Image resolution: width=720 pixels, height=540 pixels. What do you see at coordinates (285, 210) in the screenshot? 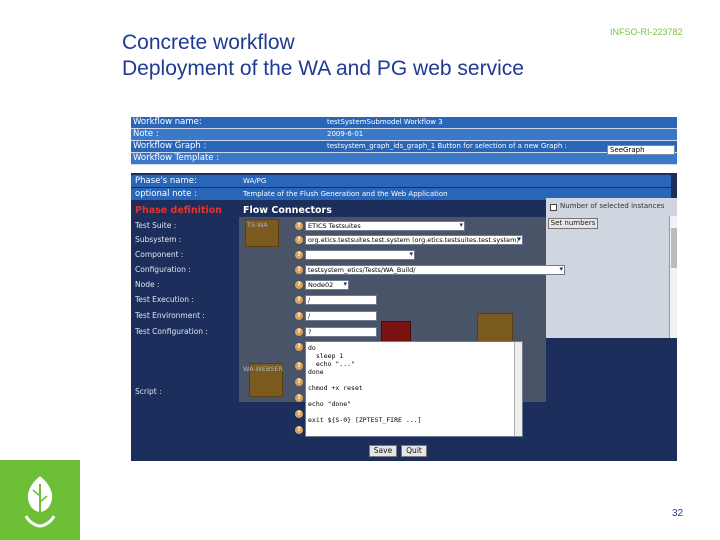
I see `tab-flow-connectors: Flow Connectors` at bounding box center [285, 210].